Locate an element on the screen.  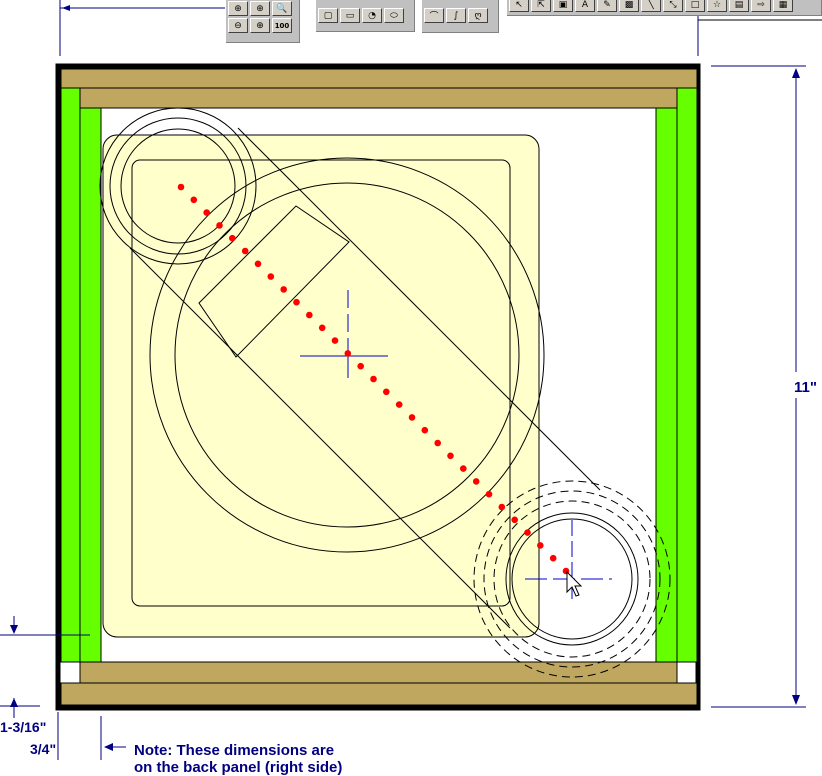
zoom-in-plus-icon: ⊕ is located at coordinates (260, 8).